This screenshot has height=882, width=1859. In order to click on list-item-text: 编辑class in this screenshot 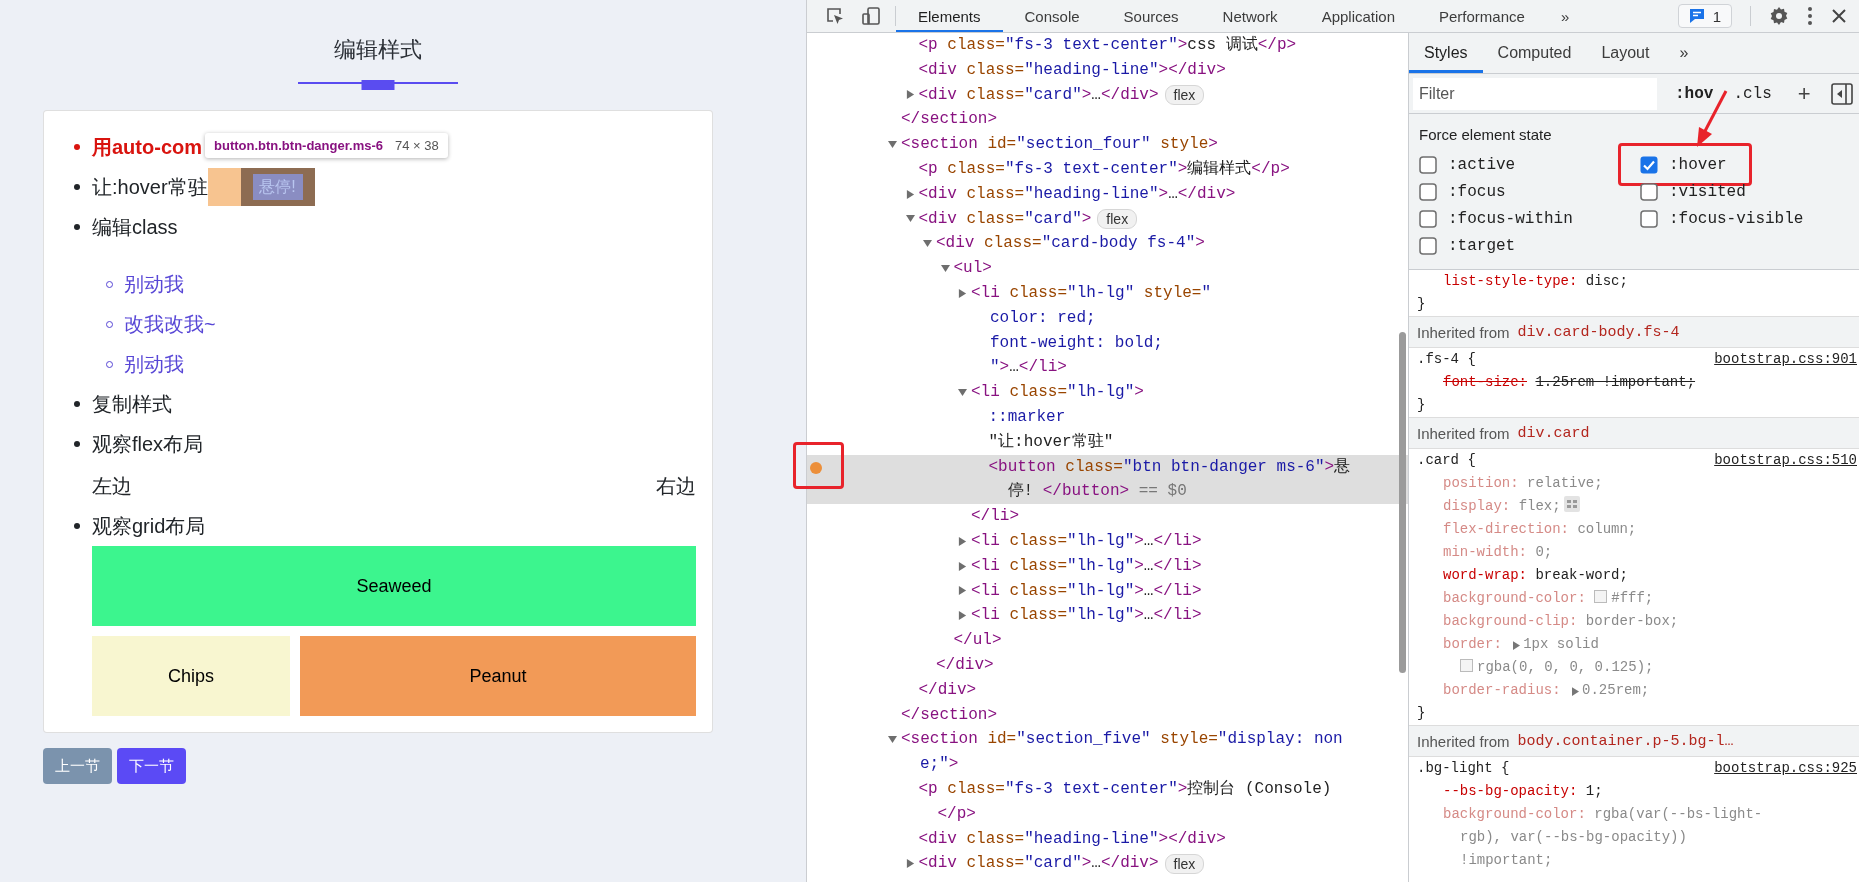, I will do `click(135, 227)`.